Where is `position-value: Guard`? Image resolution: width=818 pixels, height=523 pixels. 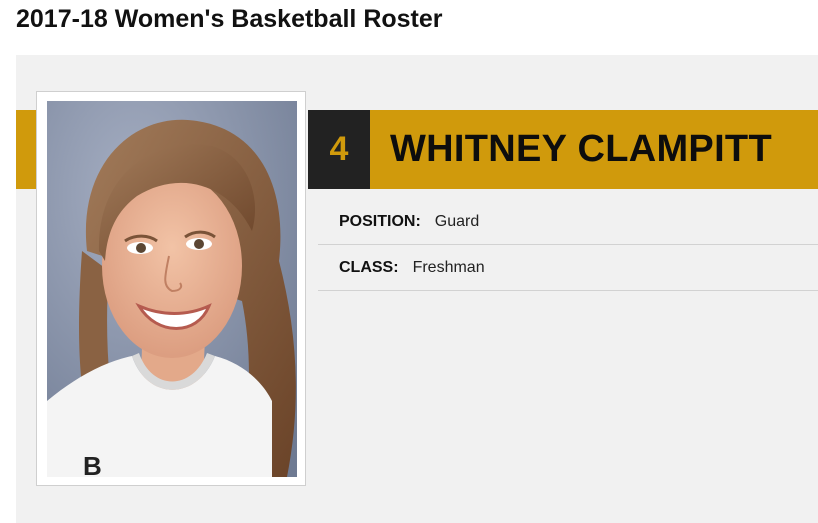 position-value: Guard is located at coordinates (457, 221).